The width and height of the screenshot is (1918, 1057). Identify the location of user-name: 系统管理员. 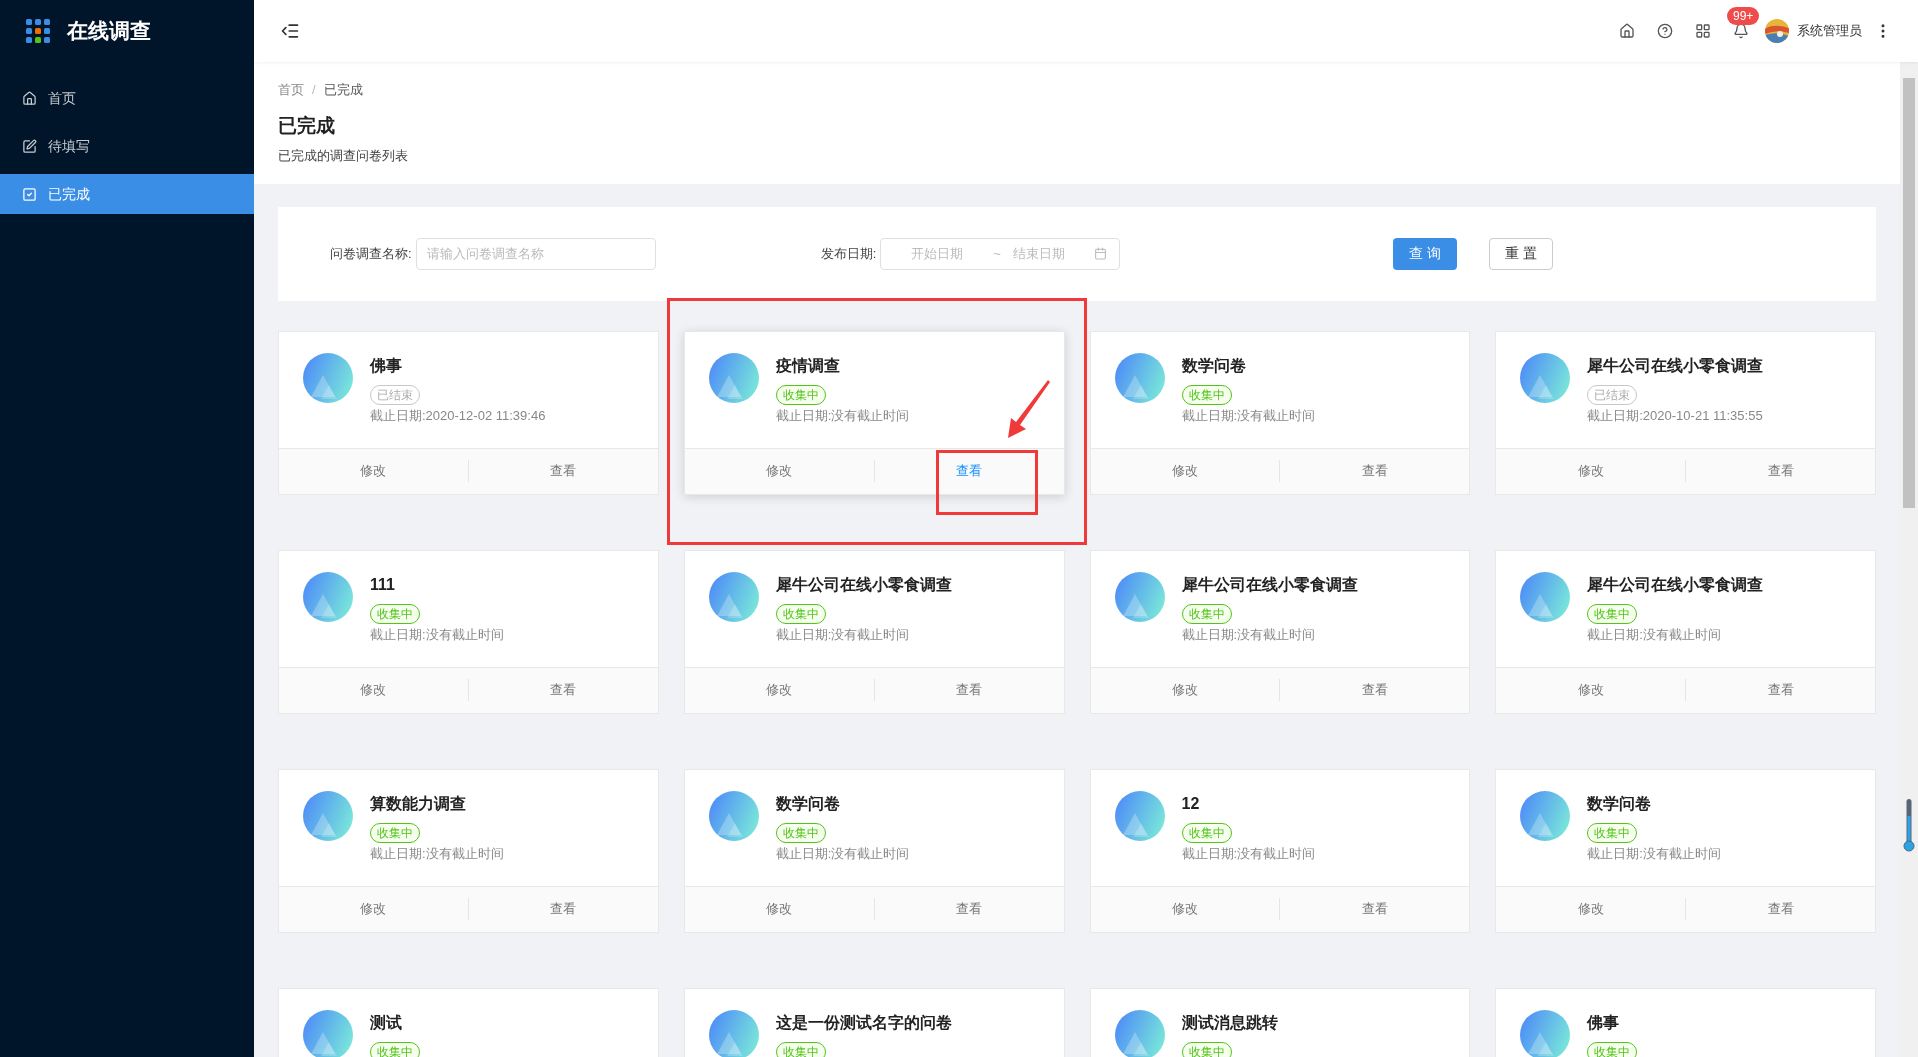
(1829, 31).